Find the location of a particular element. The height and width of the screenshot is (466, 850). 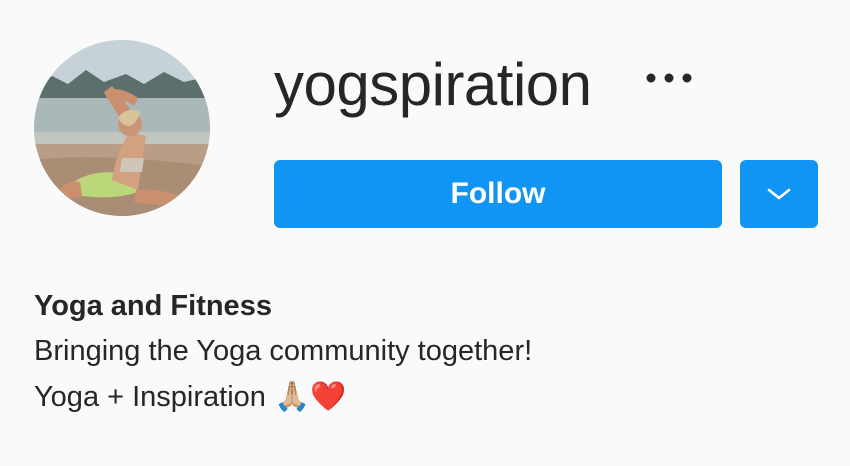

suggestions-dropdown-button is located at coordinates (779, 194).